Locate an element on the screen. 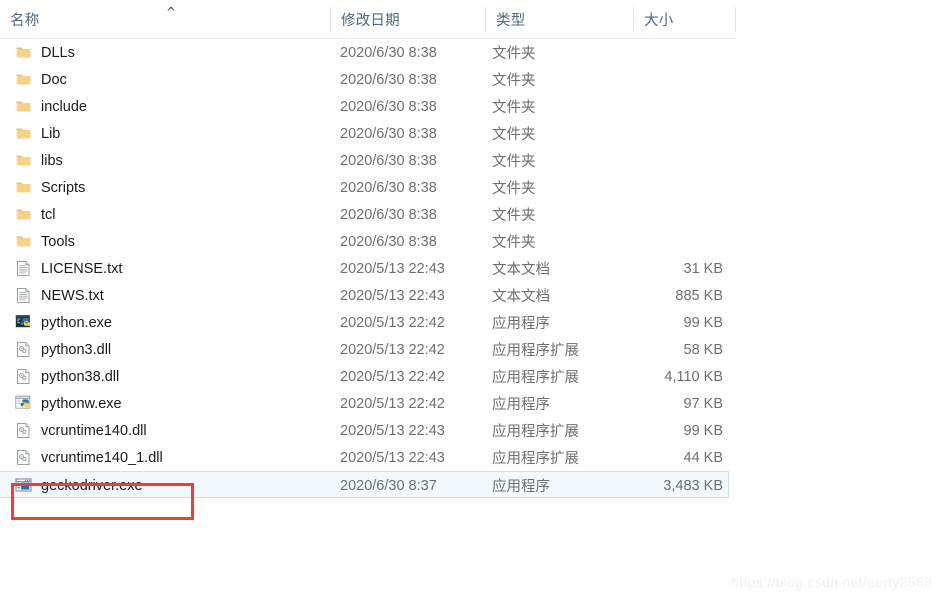 Image resolution: width=950 pixels, height=599 pixels. file-row: LICENSE.txt 2020/5/13 22:43 文本文档 31 KB is located at coordinates (368, 268).